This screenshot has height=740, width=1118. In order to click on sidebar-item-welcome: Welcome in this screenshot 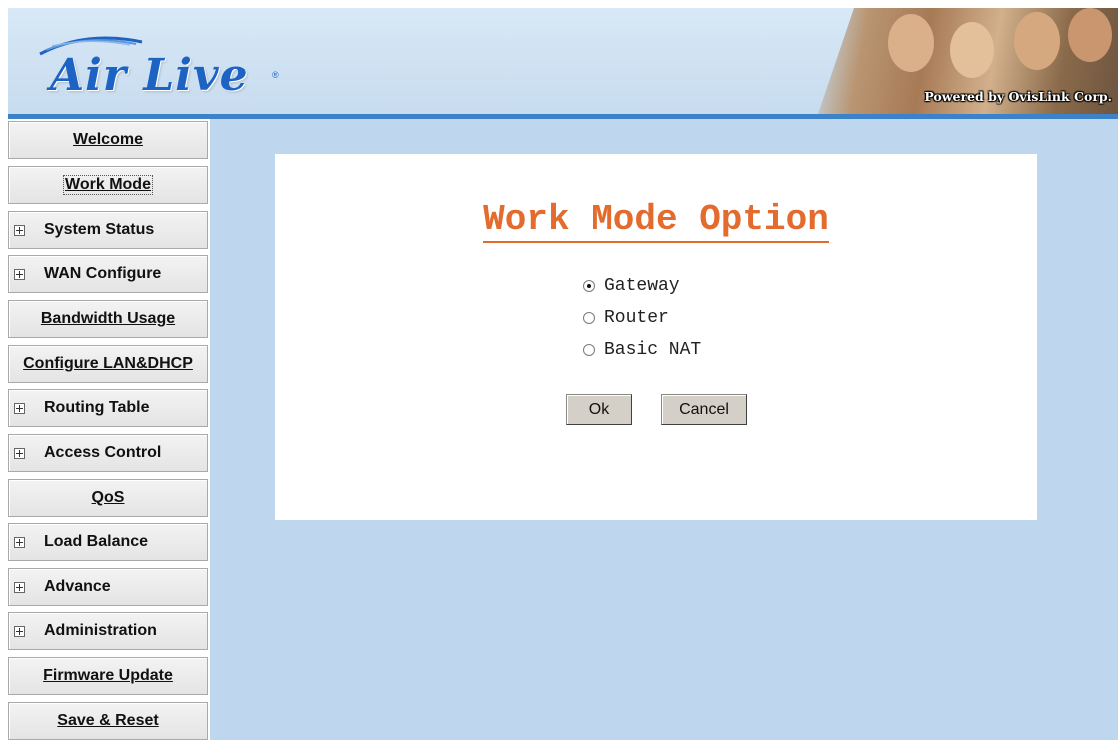, I will do `click(108, 140)`.